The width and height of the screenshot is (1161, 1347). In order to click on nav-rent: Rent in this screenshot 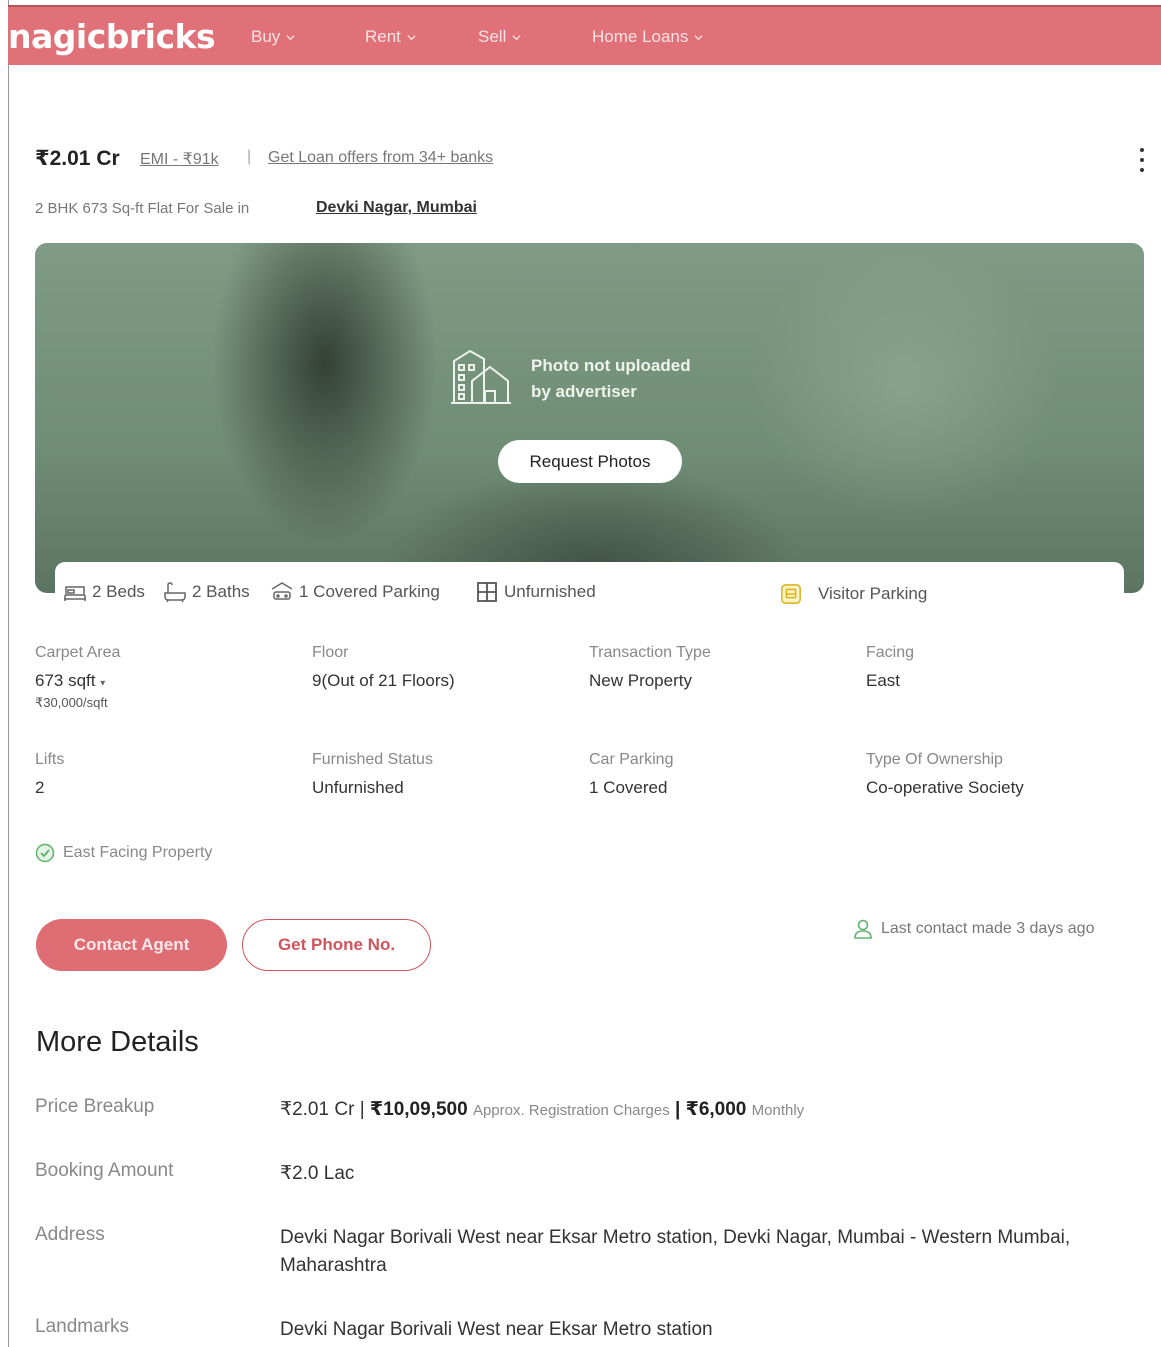, I will do `click(390, 37)`.